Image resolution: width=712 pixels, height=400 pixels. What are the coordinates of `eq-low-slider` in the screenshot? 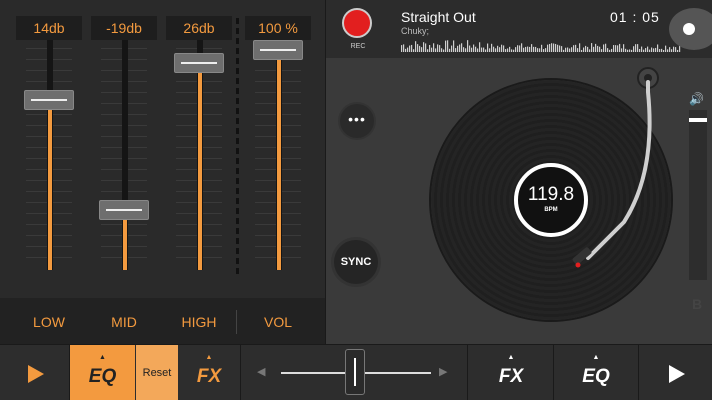 It's located at (49, 149).